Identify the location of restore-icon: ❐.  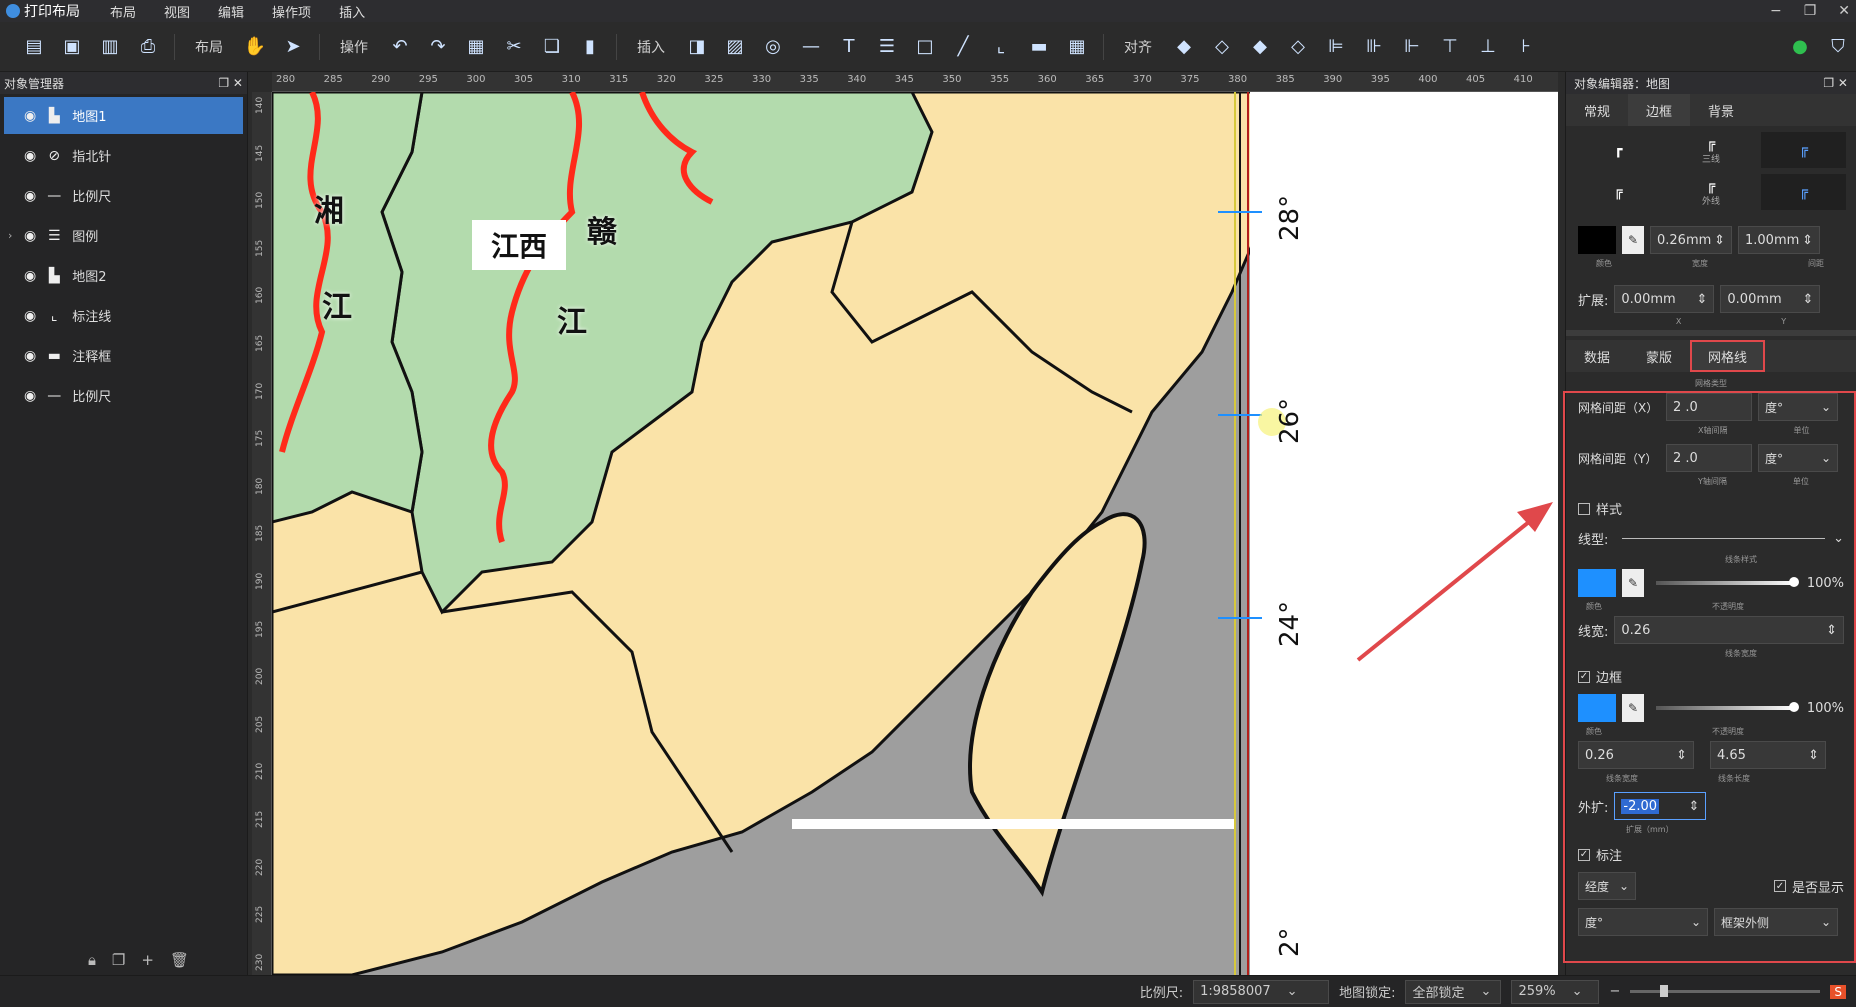
(1810, 11).